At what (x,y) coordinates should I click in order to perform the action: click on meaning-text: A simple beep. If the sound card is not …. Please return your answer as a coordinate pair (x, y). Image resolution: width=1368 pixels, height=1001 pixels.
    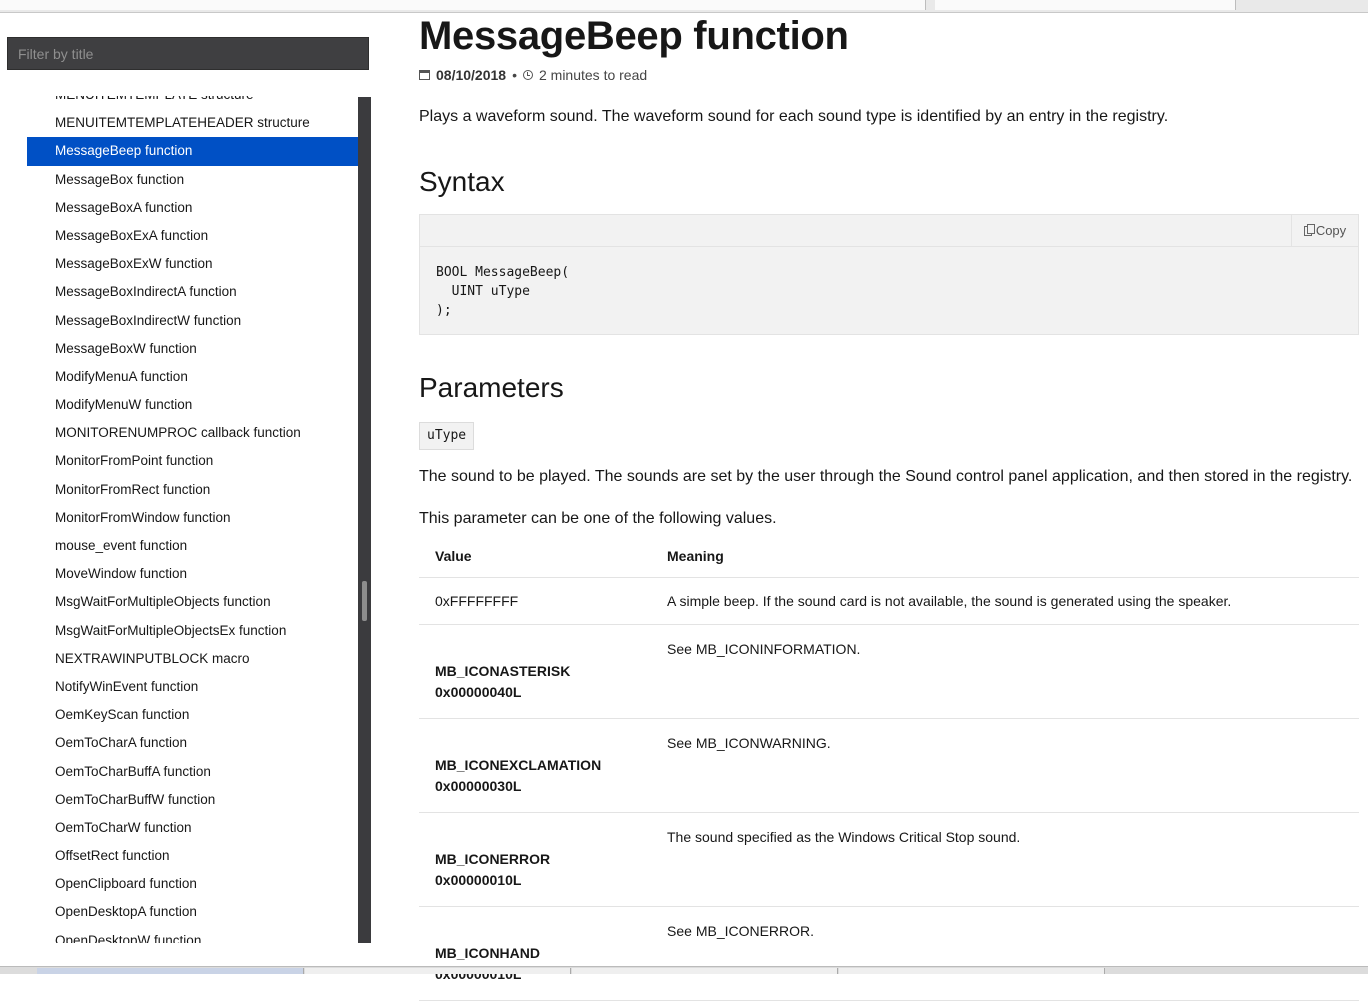
    Looking at the image, I should click on (949, 600).